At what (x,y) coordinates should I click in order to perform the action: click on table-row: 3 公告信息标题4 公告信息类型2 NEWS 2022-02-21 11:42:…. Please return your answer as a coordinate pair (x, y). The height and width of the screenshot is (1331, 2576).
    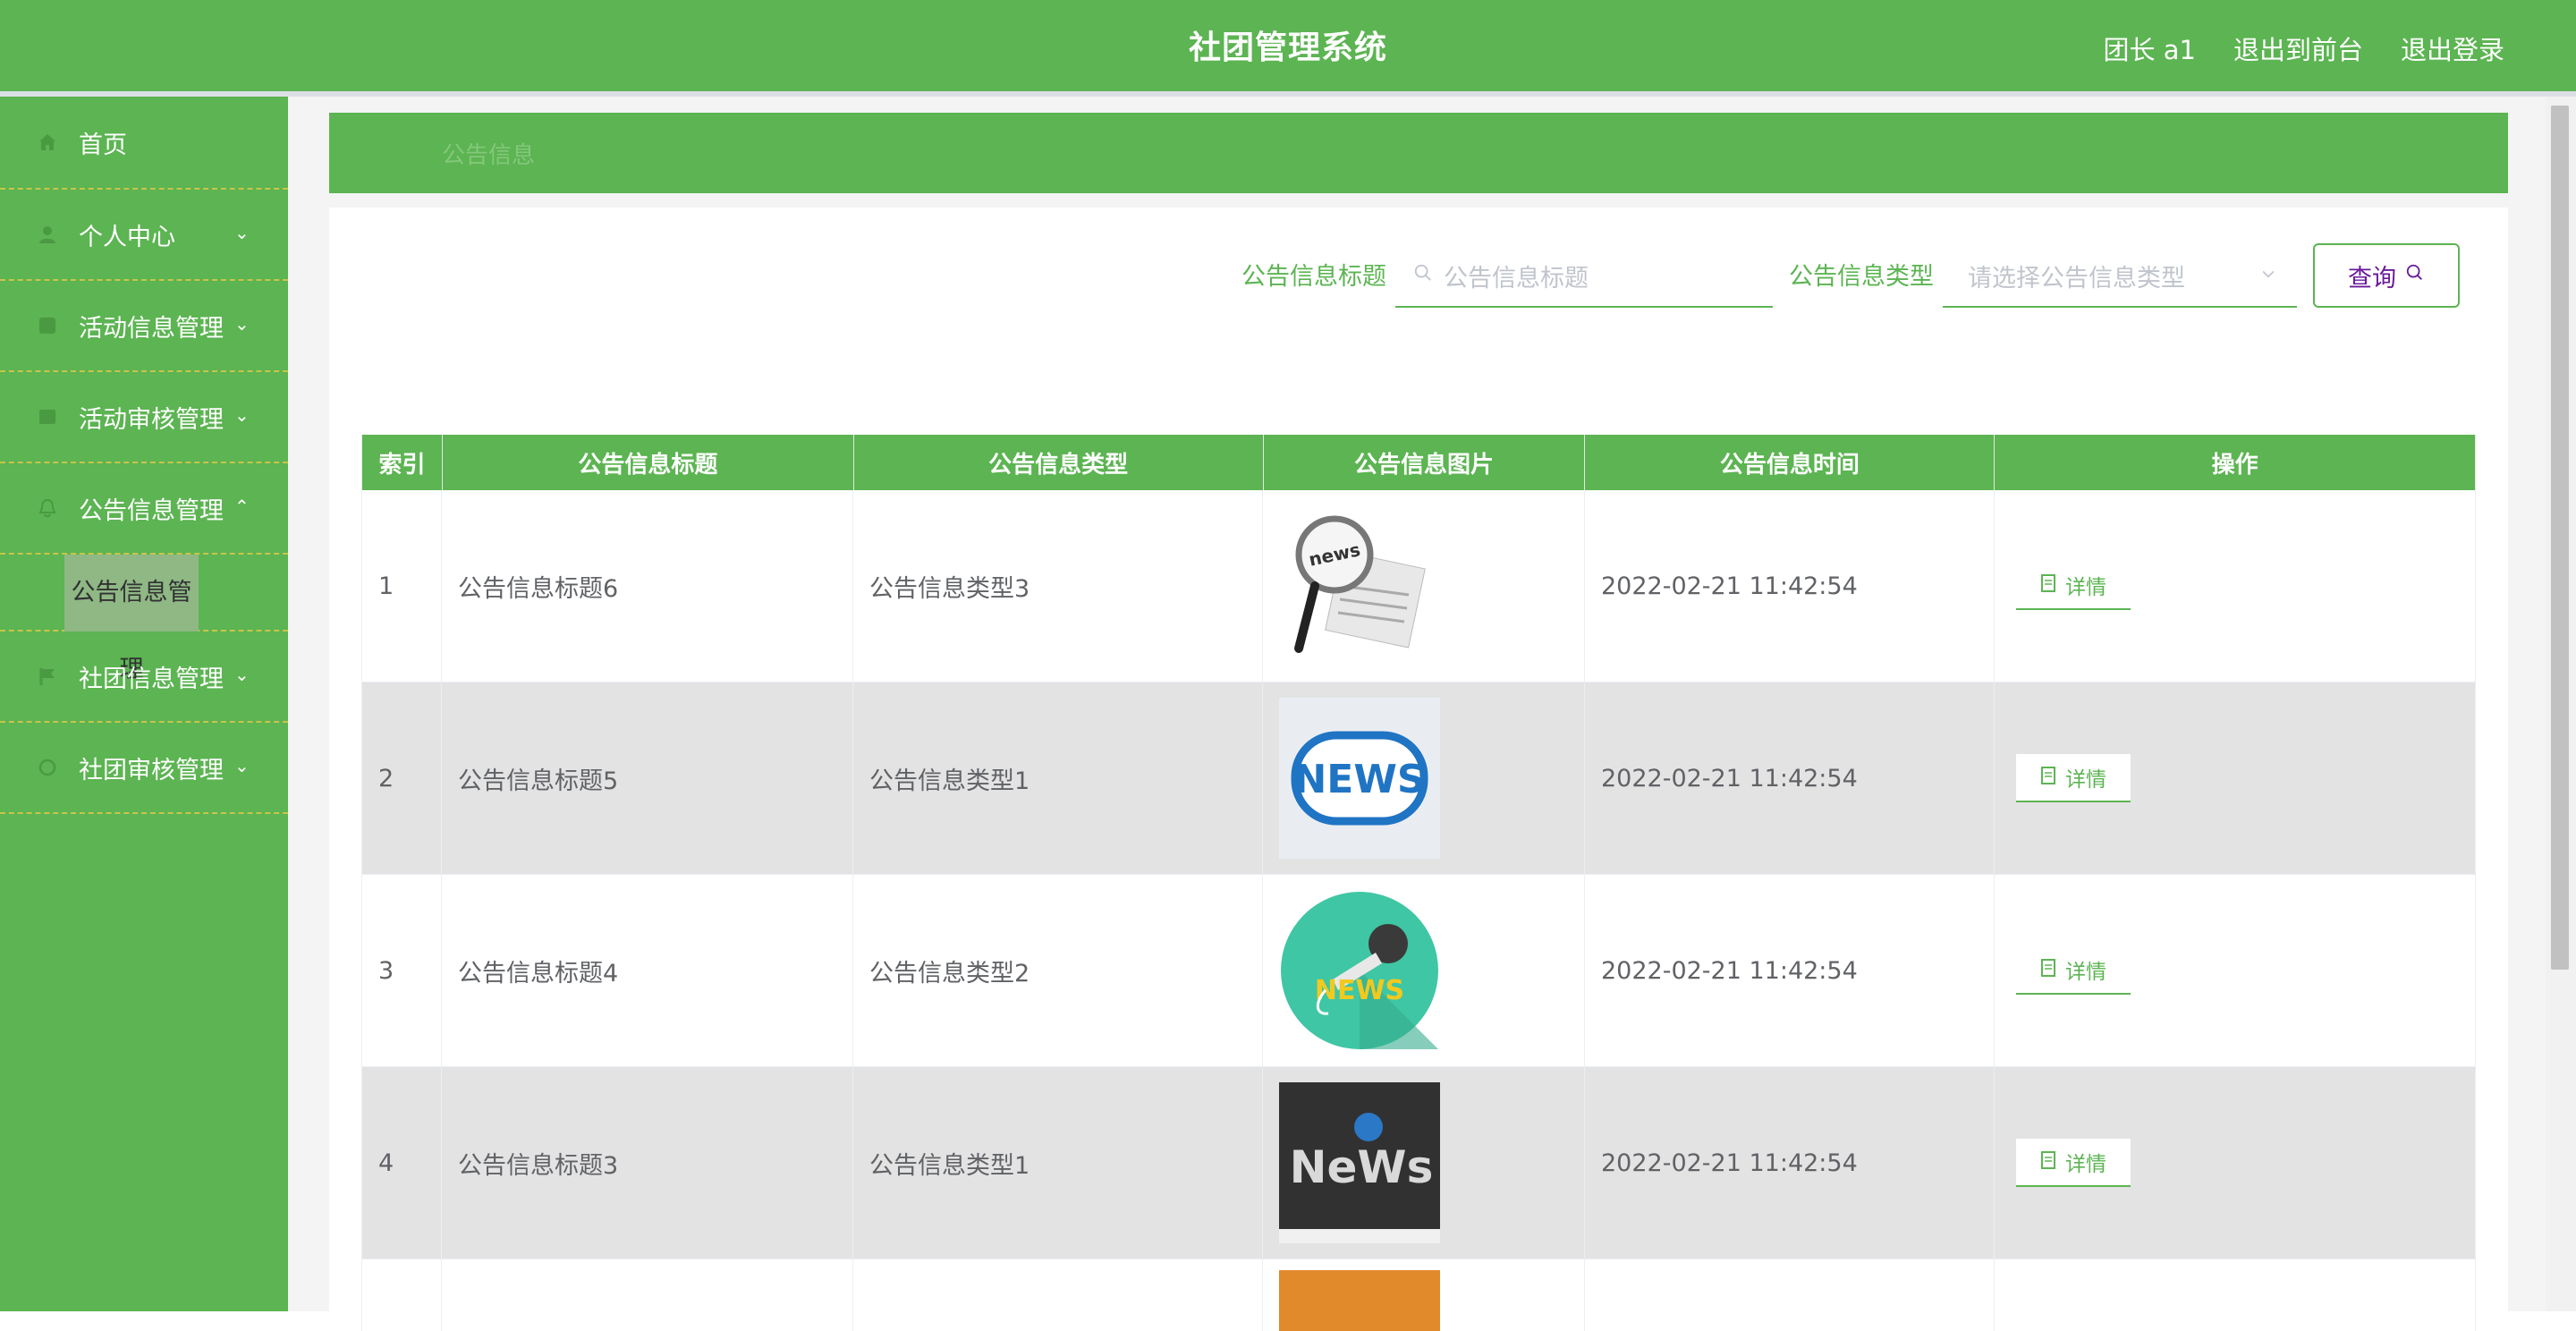
    Looking at the image, I should click on (1418, 971).